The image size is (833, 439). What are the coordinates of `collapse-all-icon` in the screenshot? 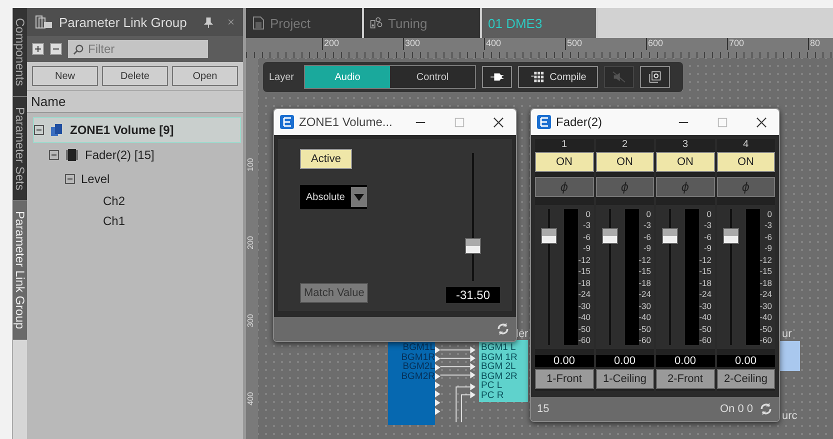 It's located at (56, 49).